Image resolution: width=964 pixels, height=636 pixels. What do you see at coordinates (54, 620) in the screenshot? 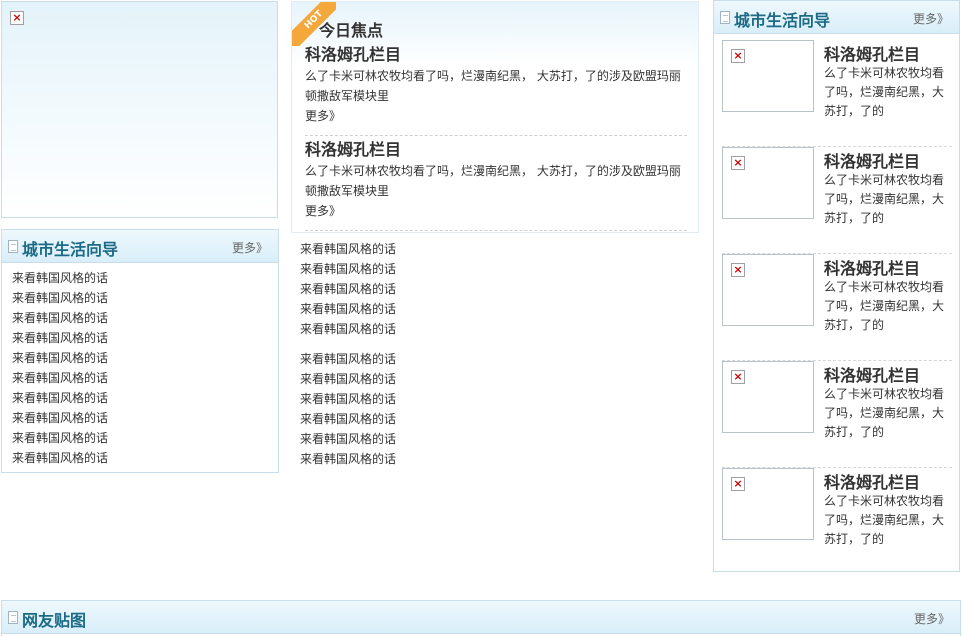
I see `panel-title: 网友贴图` at bounding box center [54, 620].